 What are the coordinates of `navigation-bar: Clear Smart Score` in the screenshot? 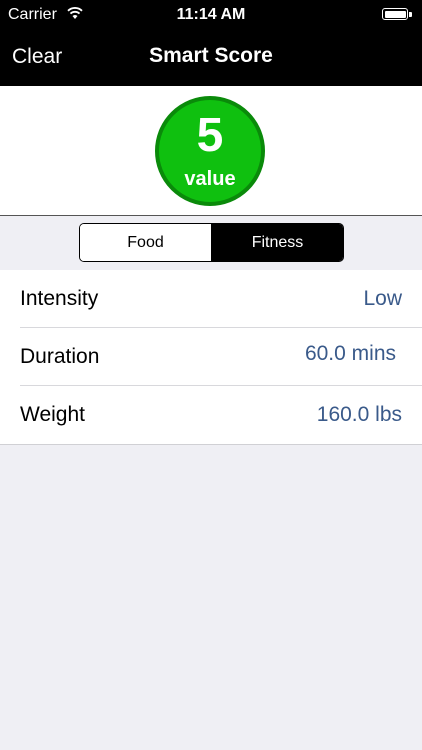 It's located at (211, 58).